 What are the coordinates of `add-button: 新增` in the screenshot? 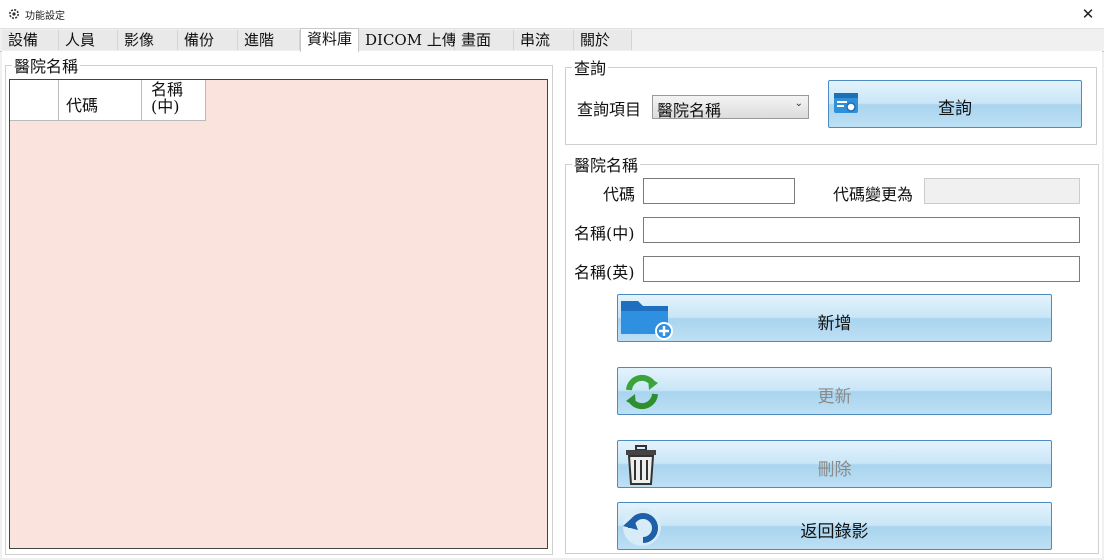 It's located at (834, 318).